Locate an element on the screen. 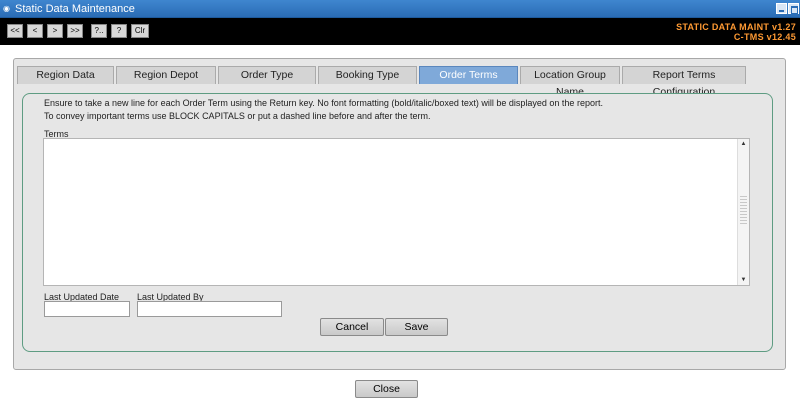 The height and width of the screenshot is (414, 800). cancel-button: Cancel is located at coordinates (352, 327).